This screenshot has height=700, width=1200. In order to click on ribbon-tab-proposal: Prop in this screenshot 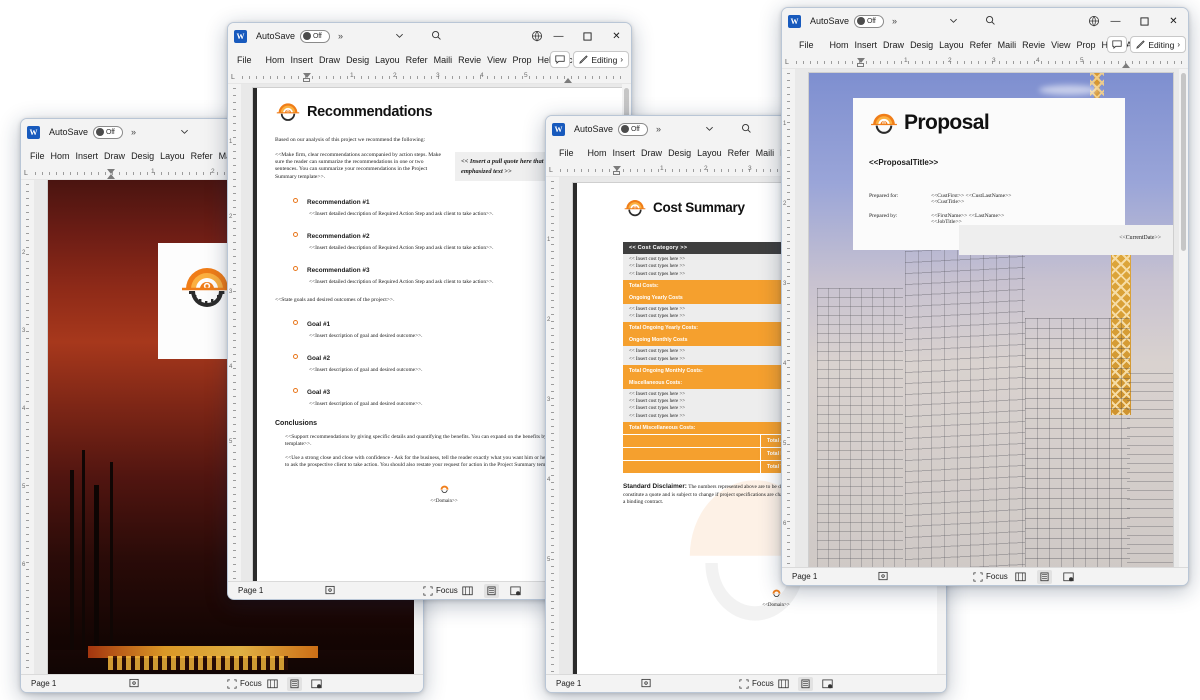, I will do `click(1086, 45)`.